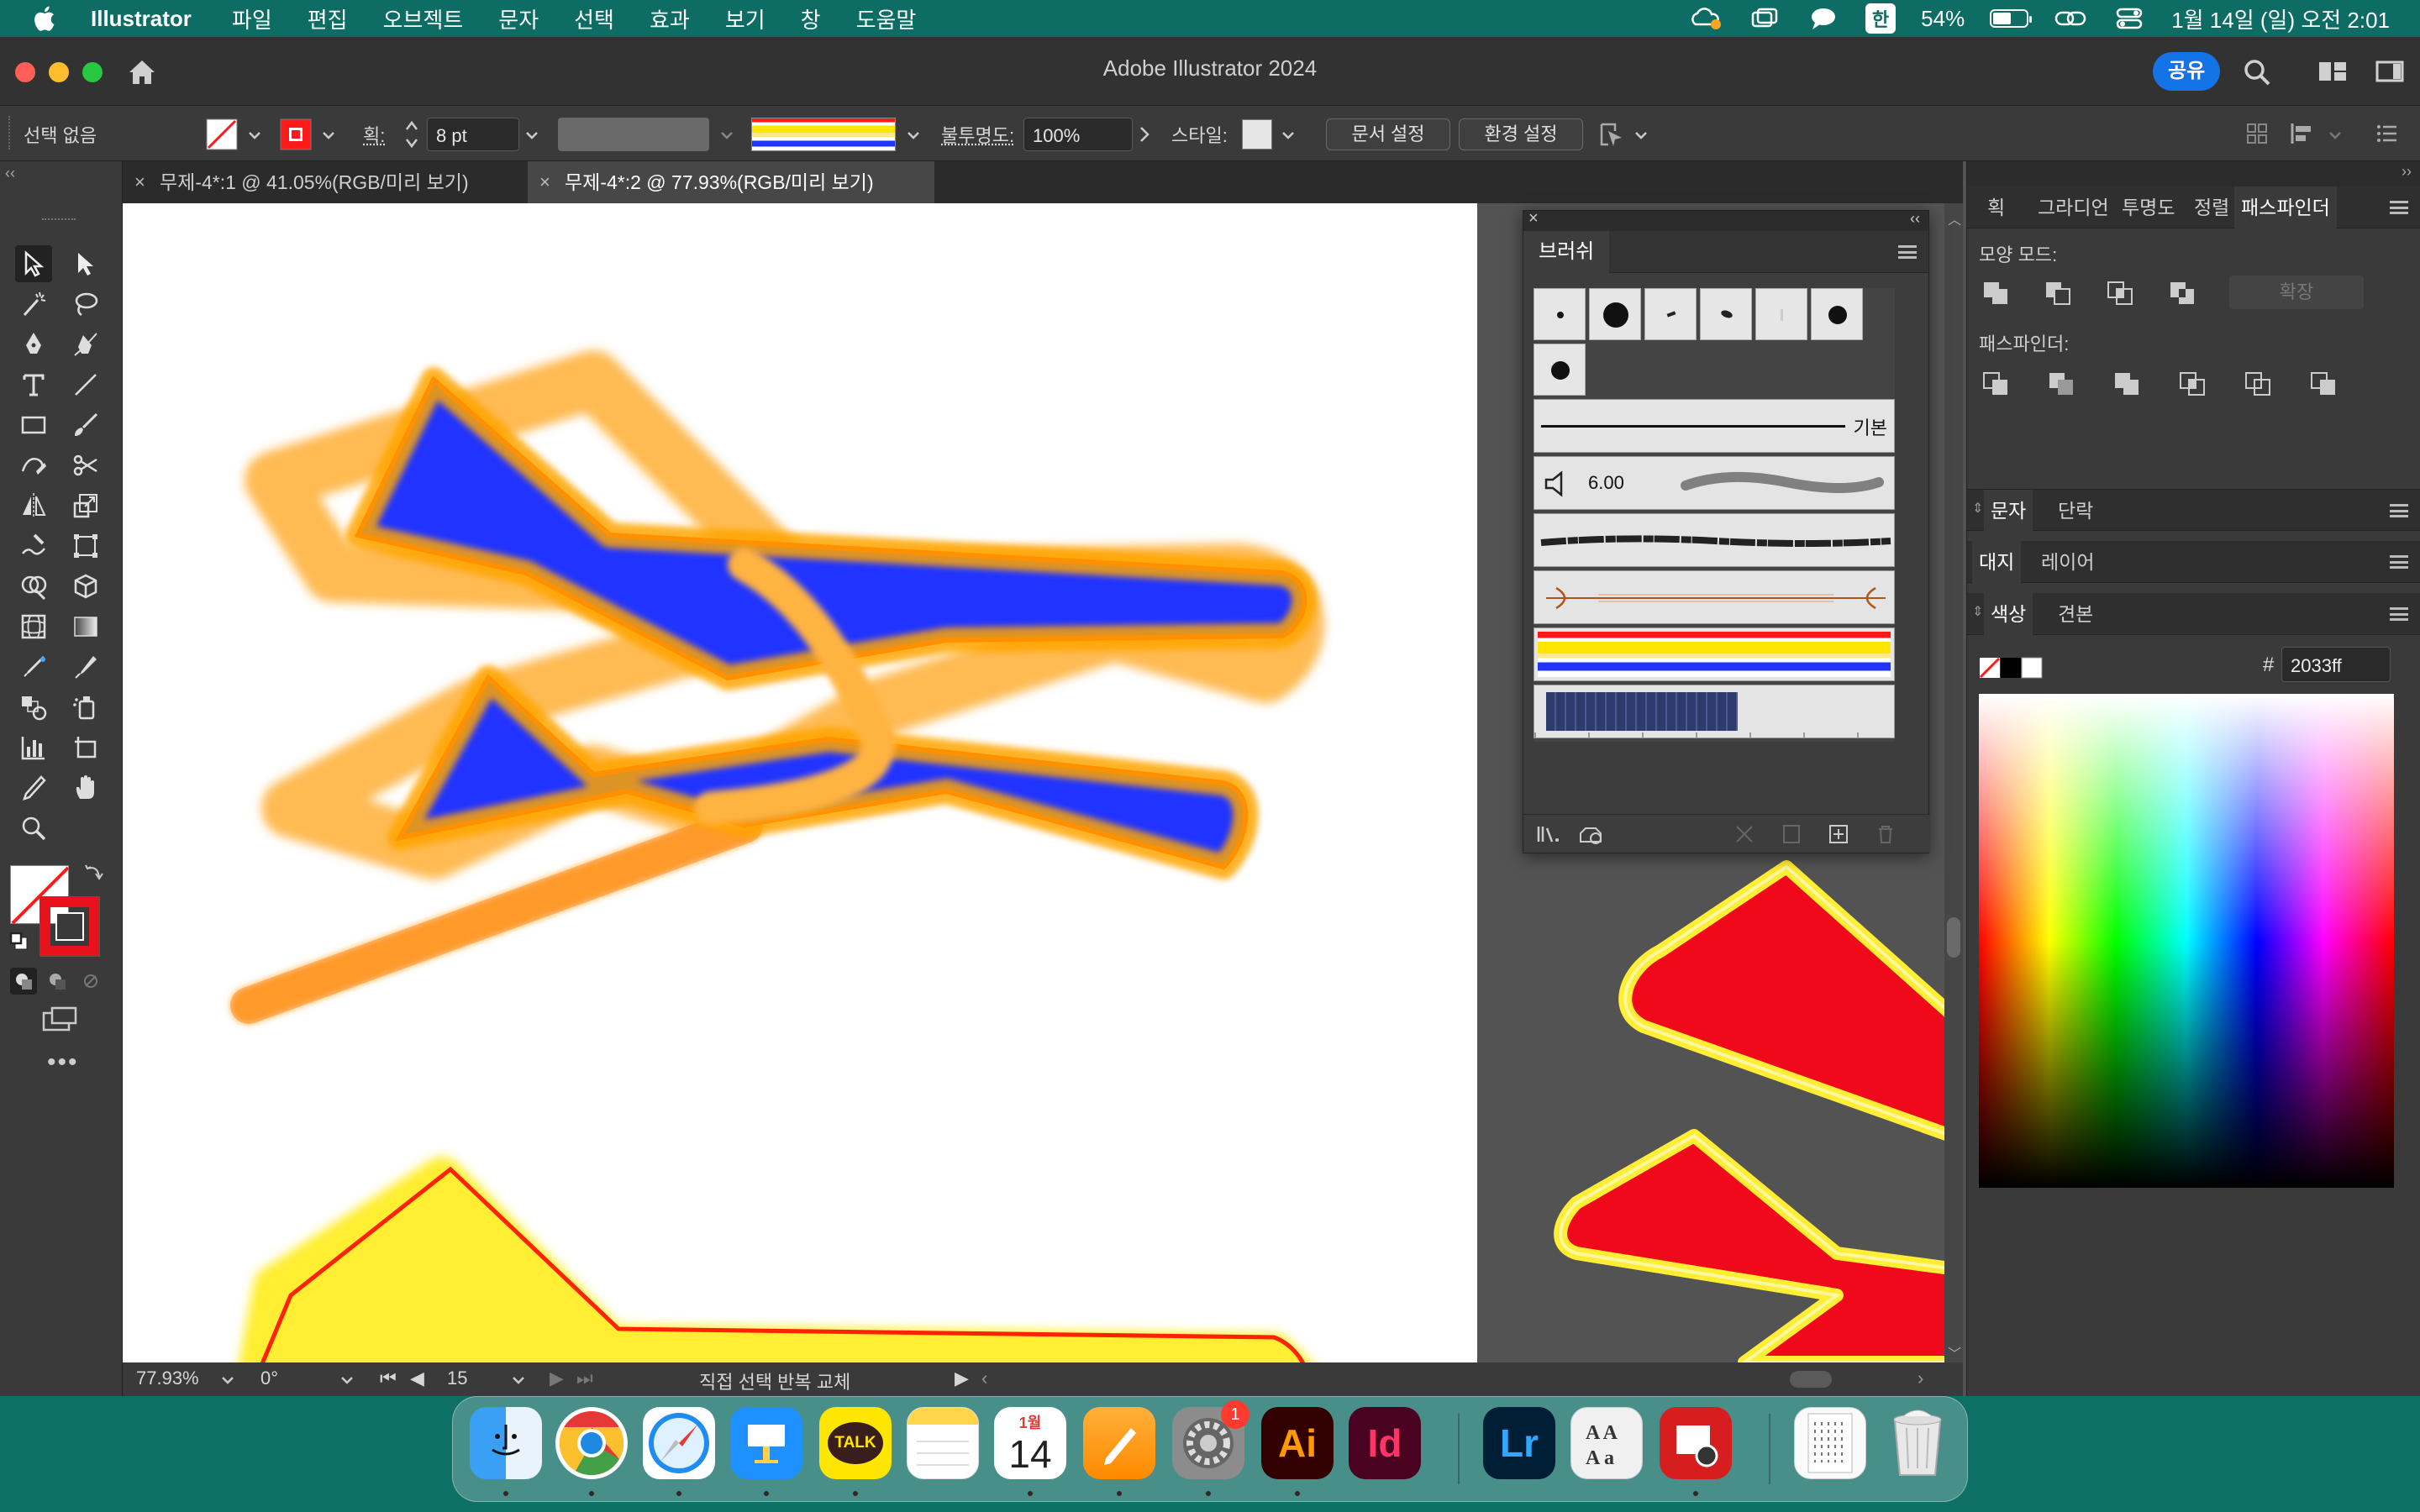 This screenshot has height=1512, width=2420. What do you see at coordinates (1714, 426) in the screenshot?
I see `brush-row-basic: 기본` at bounding box center [1714, 426].